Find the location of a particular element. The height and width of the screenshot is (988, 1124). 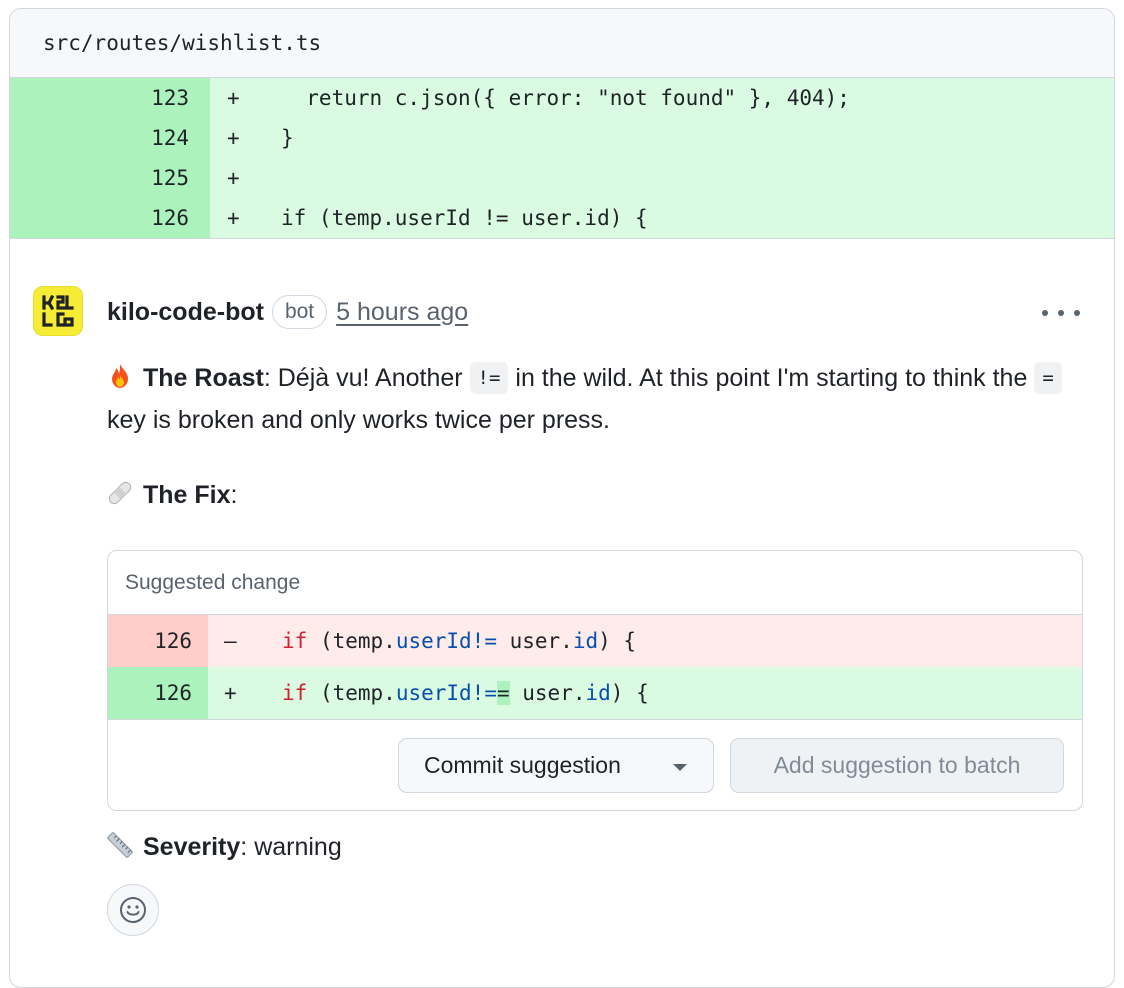

diff-line: 126 + if (temp.userId != user.id) { is located at coordinates (562, 218).